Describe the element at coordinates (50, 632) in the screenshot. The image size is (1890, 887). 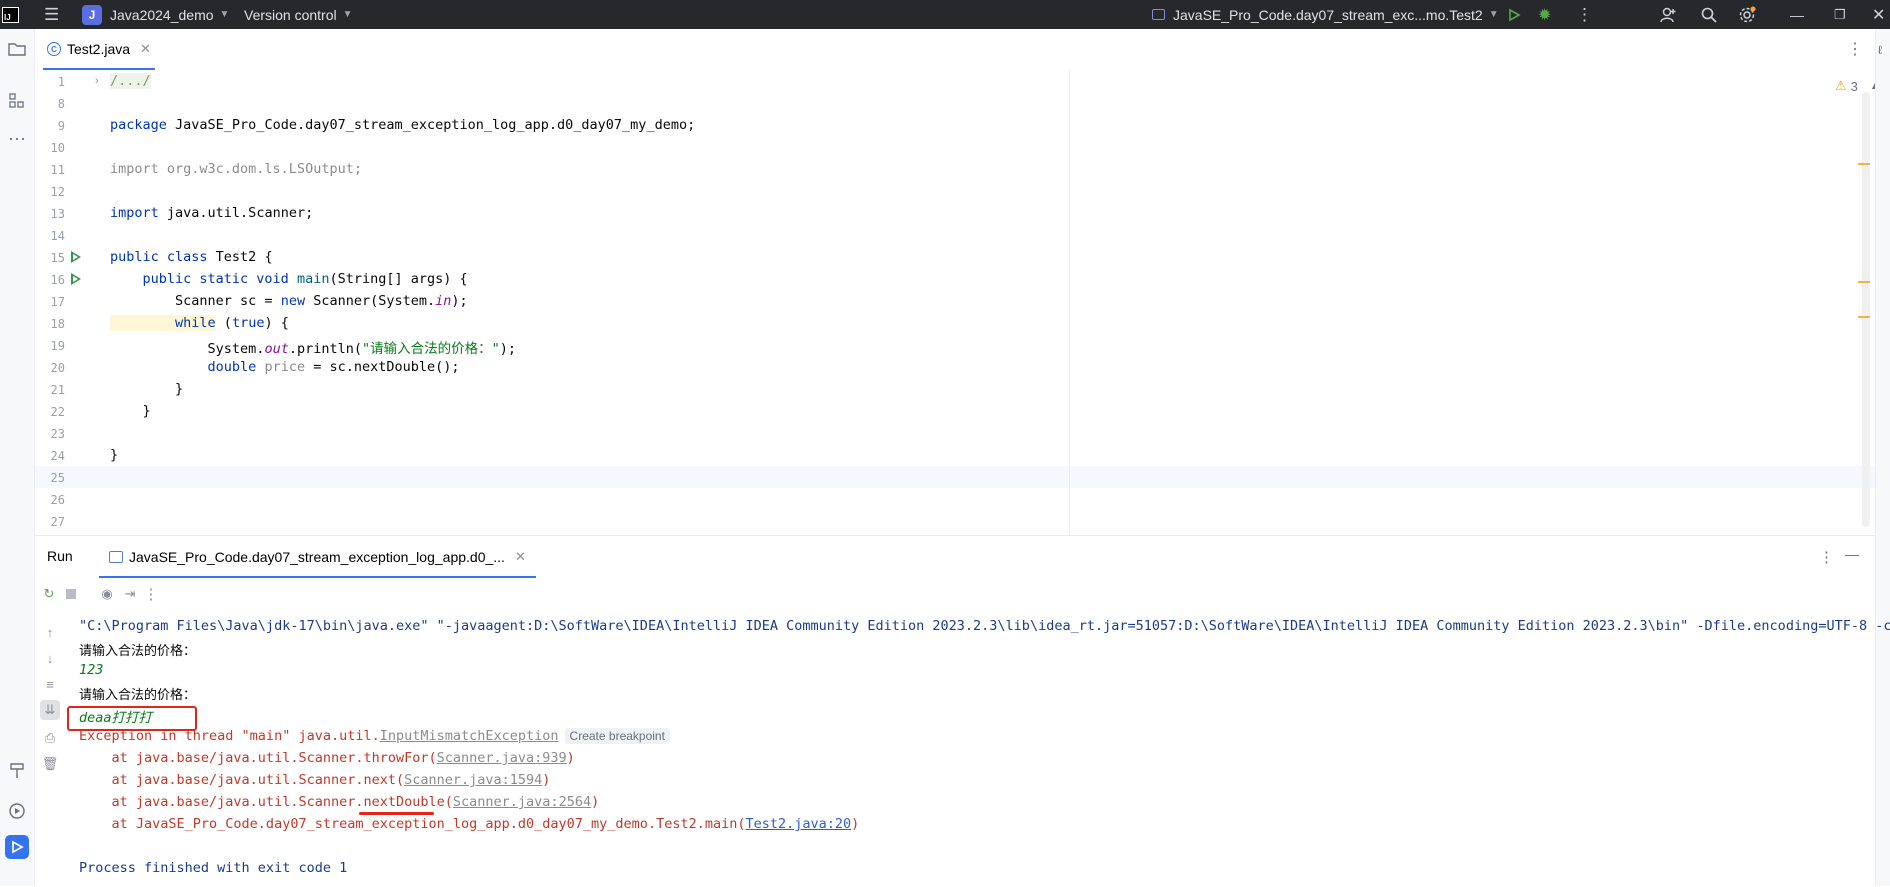
I see `scroll-up-icon: ↑` at that location.